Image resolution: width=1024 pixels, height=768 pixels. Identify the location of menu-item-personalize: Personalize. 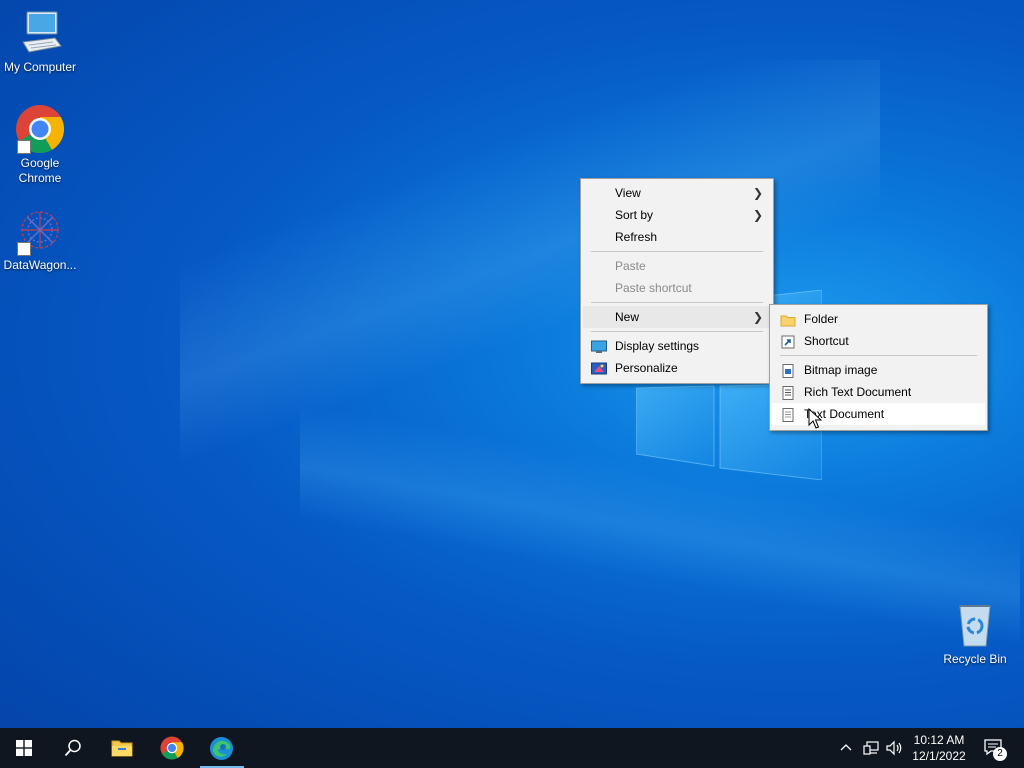
(677, 368).